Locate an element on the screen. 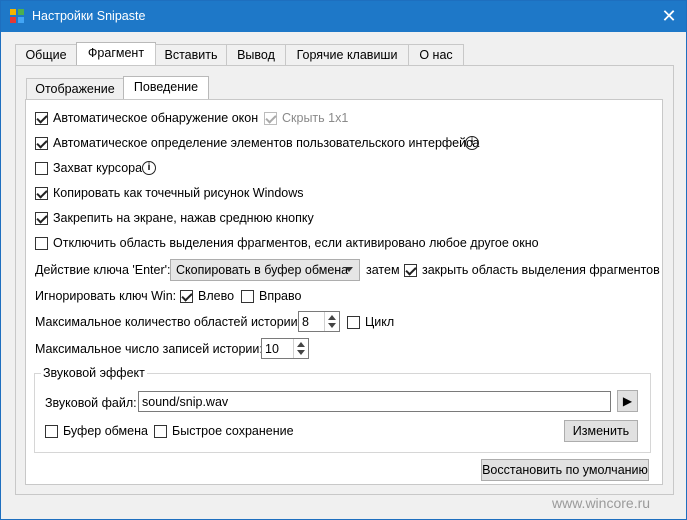 The image size is (687, 520). copy-windows-bitmap-label: Копировать как точечный рисунок Windows is located at coordinates (178, 193).